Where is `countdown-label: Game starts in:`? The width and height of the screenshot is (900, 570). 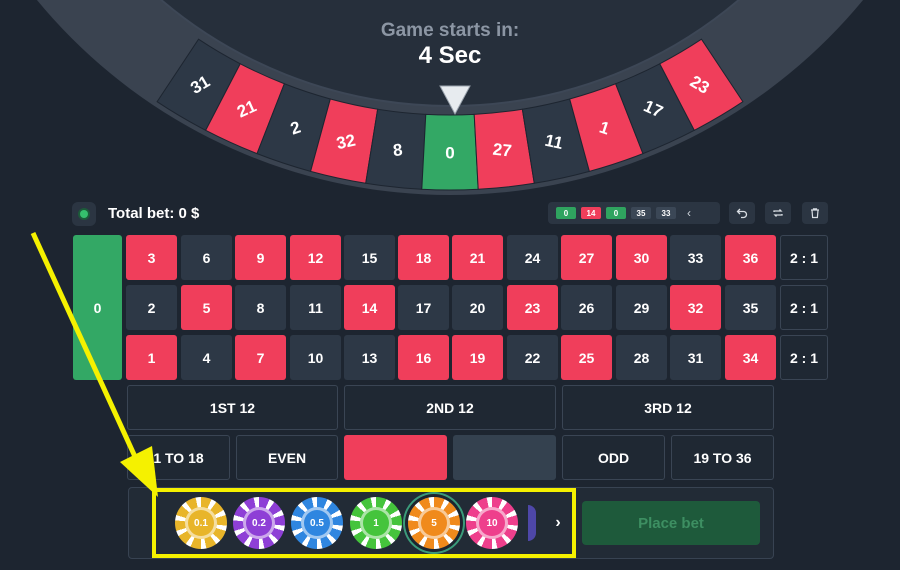
countdown-label: Game starts in: is located at coordinates (450, 30).